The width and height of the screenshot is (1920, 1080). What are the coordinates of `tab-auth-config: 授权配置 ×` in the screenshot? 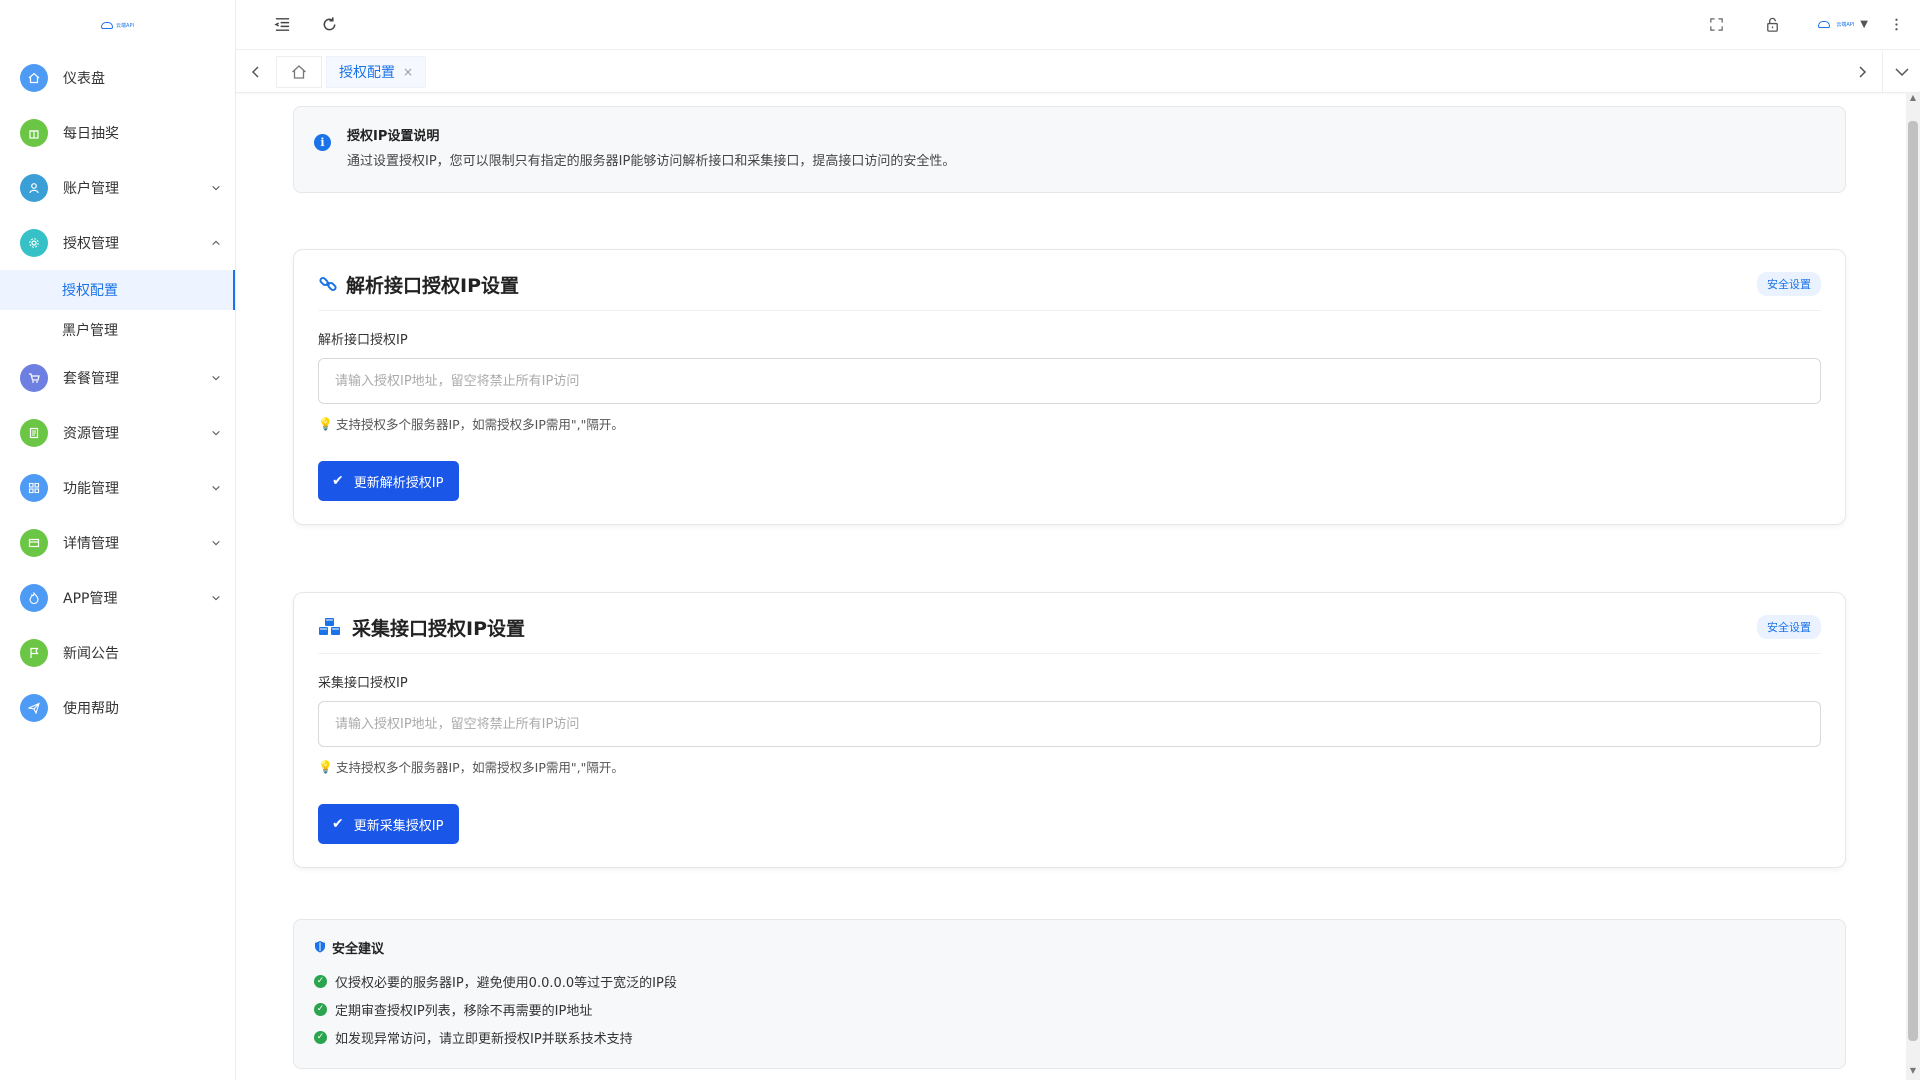 It's located at (376, 71).